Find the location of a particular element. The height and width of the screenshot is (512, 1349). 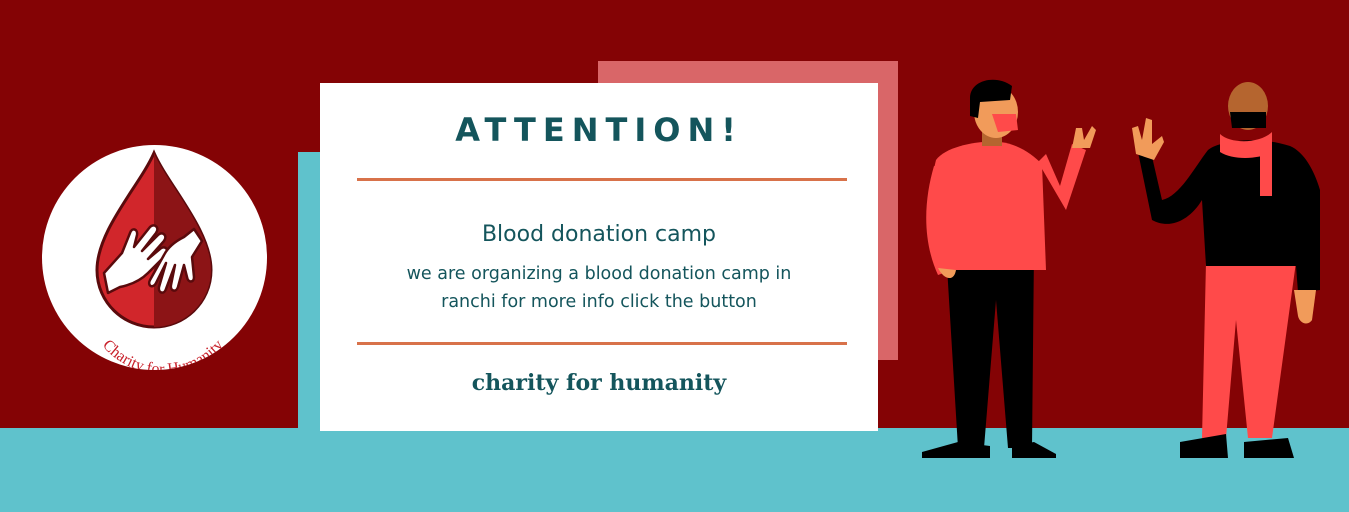

blood-drop-hands-icon: Charity for Humanity is located at coordinates (161, 259).